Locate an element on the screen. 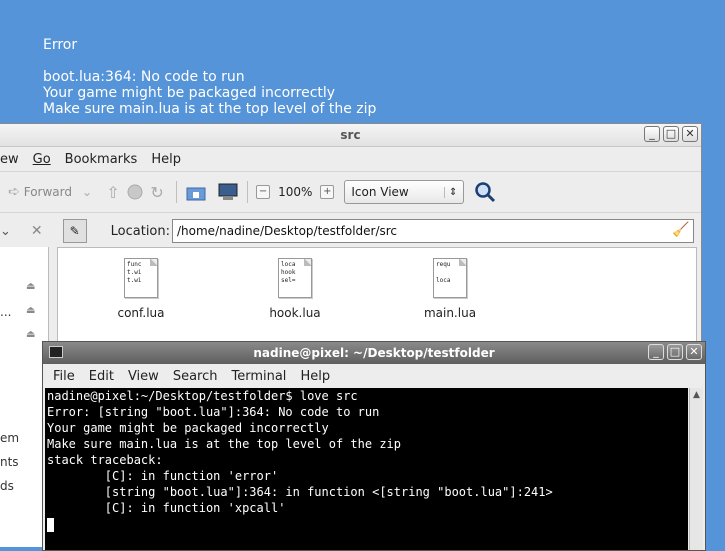 This screenshot has width=725, height=551. error-heading: Error is located at coordinates (60, 45).